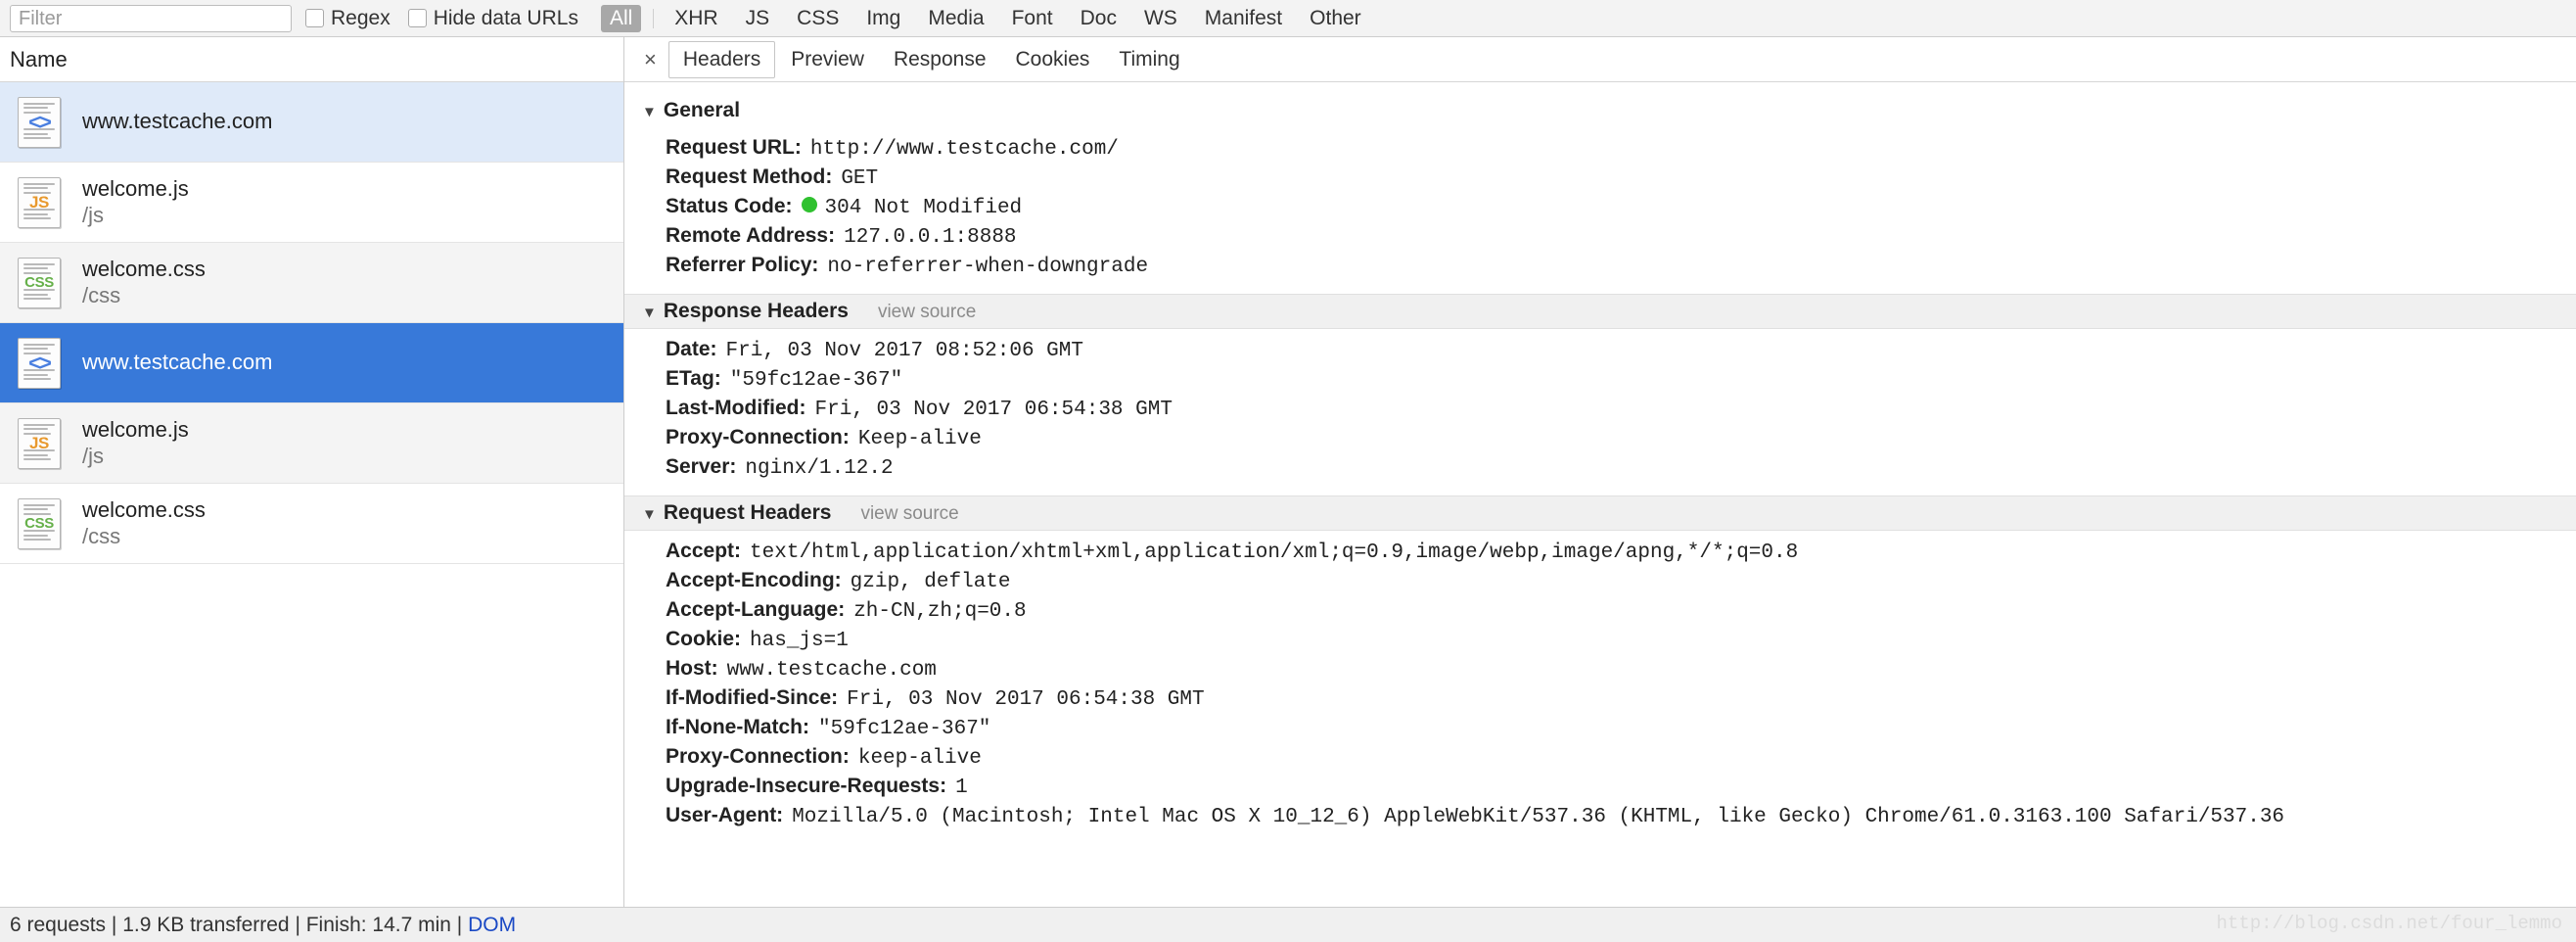 The width and height of the screenshot is (2576, 942). What do you see at coordinates (694, 378) in the screenshot?
I see `header-key: ETag:` at bounding box center [694, 378].